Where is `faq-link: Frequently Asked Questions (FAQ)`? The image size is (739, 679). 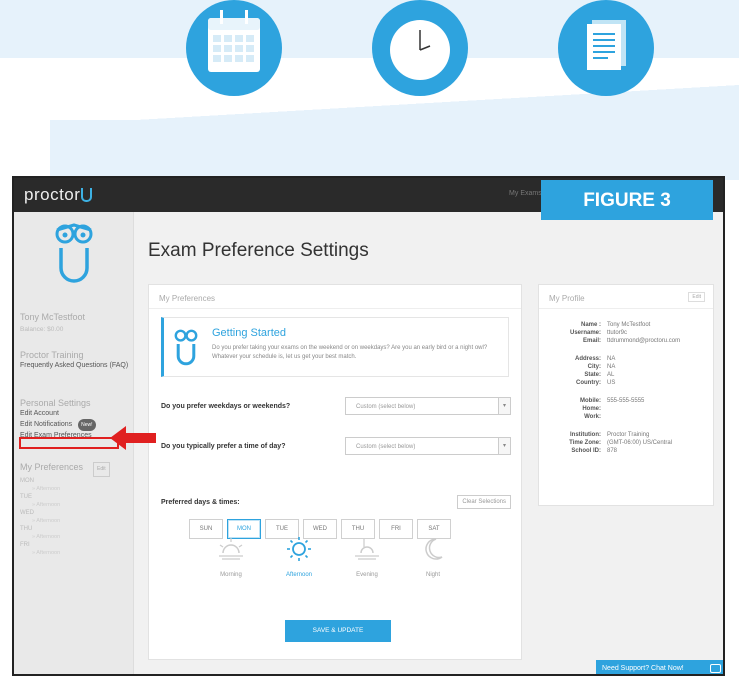 faq-link: Frequently Asked Questions (FAQ) is located at coordinates (75, 366).